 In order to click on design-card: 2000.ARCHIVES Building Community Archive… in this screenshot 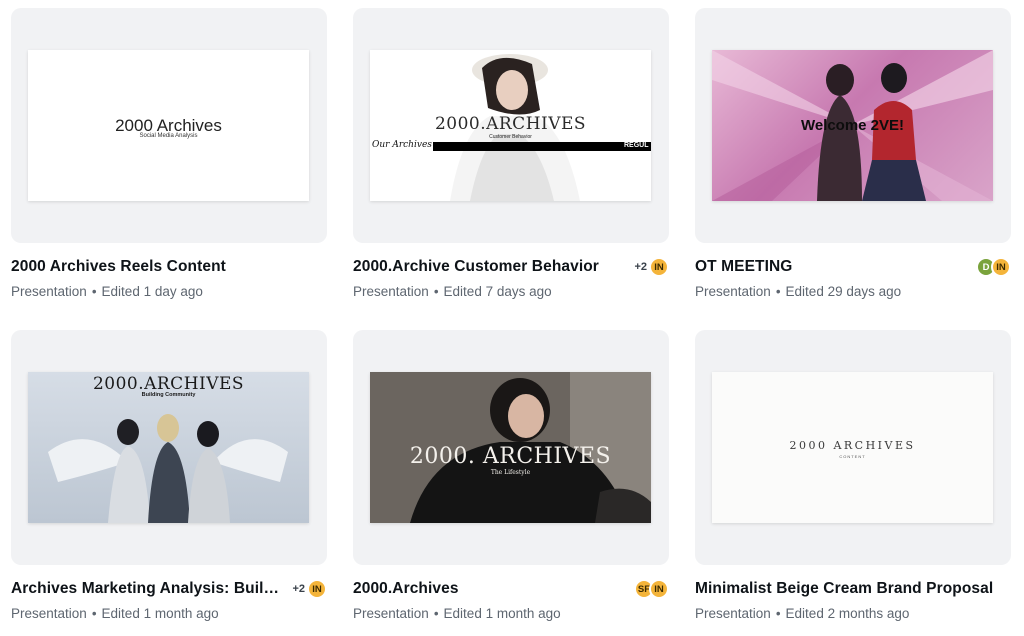, I will do `click(169, 480)`.